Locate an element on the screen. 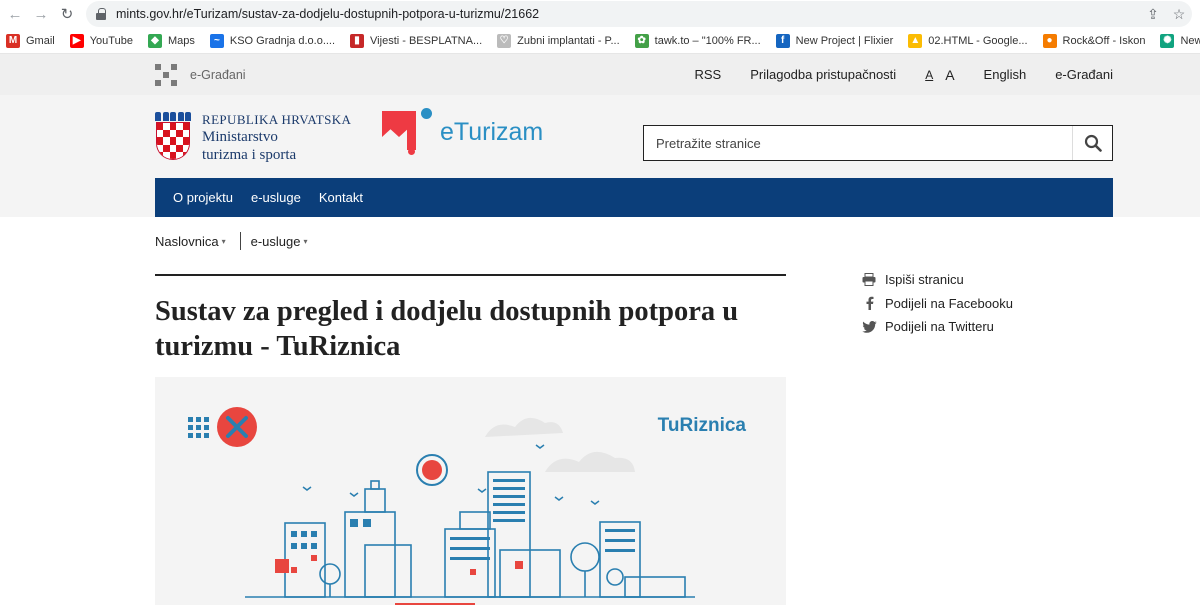 This screenshot has height=605, width=1200. iskon-icon: ● is located at coordinates (1049, 40).